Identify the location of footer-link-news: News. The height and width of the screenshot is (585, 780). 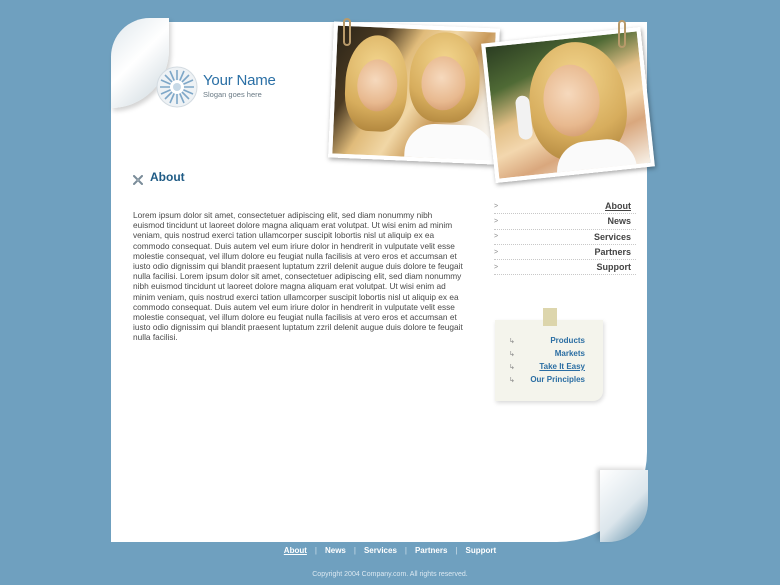
(335, 550).